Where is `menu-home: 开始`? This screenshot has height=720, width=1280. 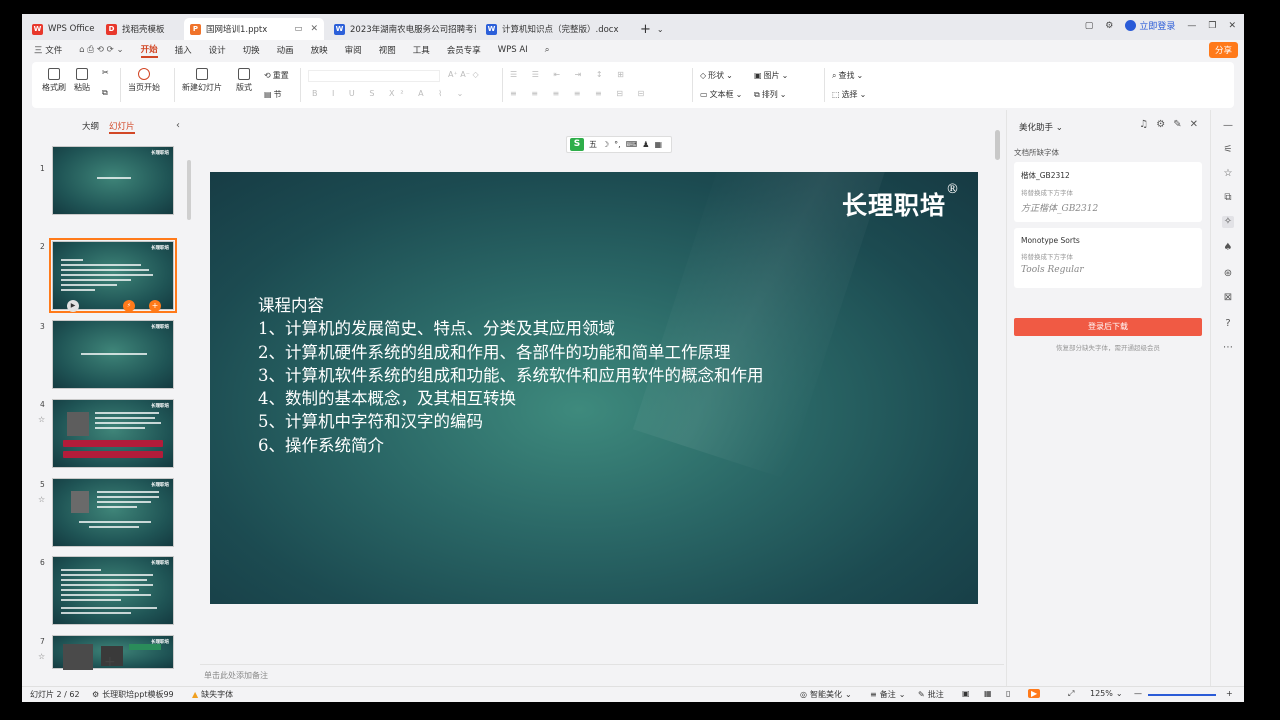
menu-home: 开始 is located at coordinates (149, 50).